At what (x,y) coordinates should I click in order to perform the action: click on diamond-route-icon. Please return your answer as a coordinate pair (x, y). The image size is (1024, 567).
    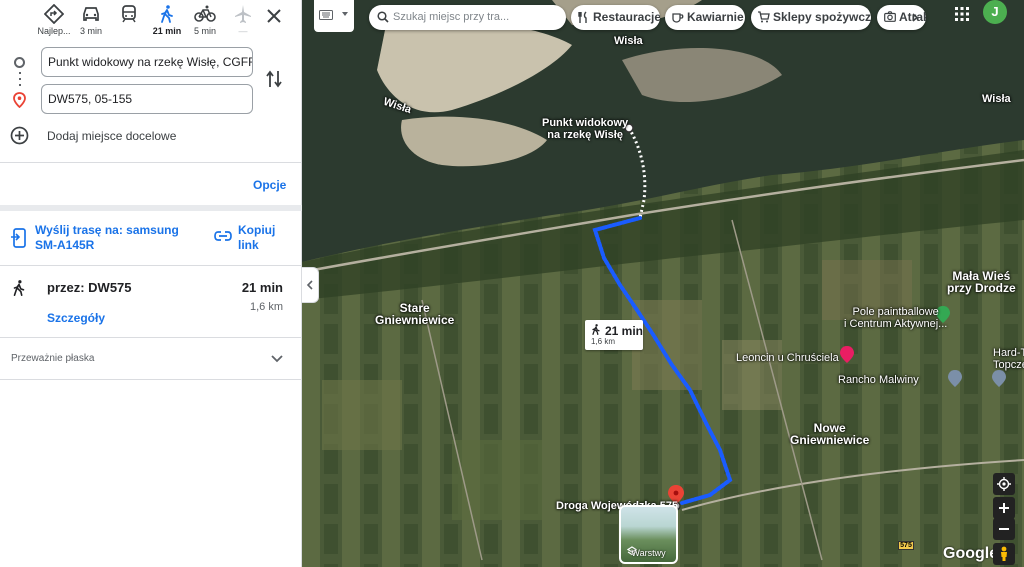
    Looking at the image, I should click on (54, 14).